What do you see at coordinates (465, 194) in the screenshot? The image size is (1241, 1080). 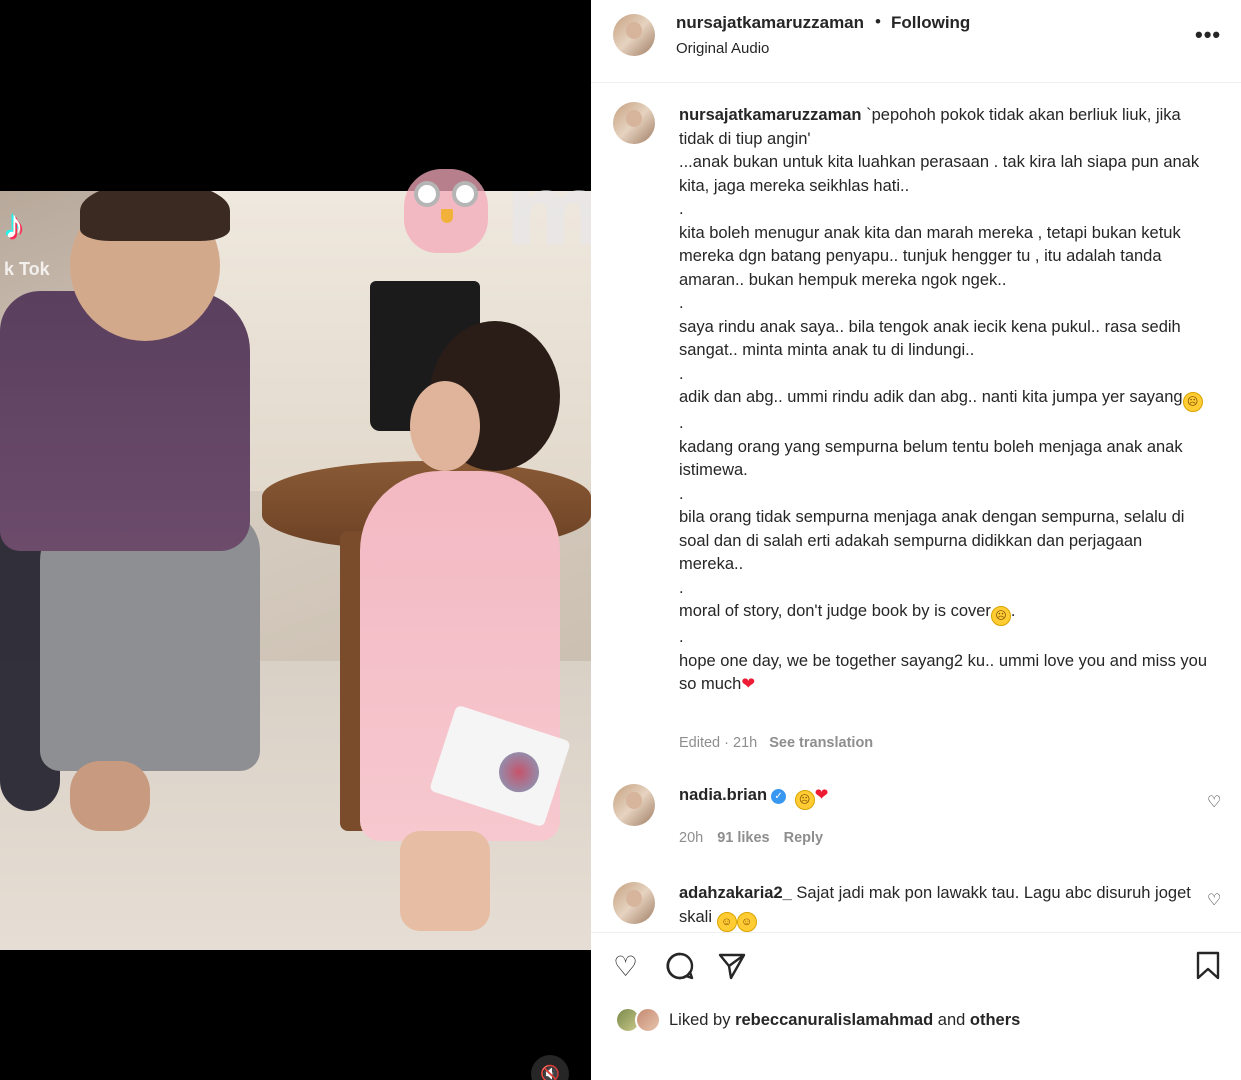 I see `owl-eye-right` at bounding box center [465, 194].